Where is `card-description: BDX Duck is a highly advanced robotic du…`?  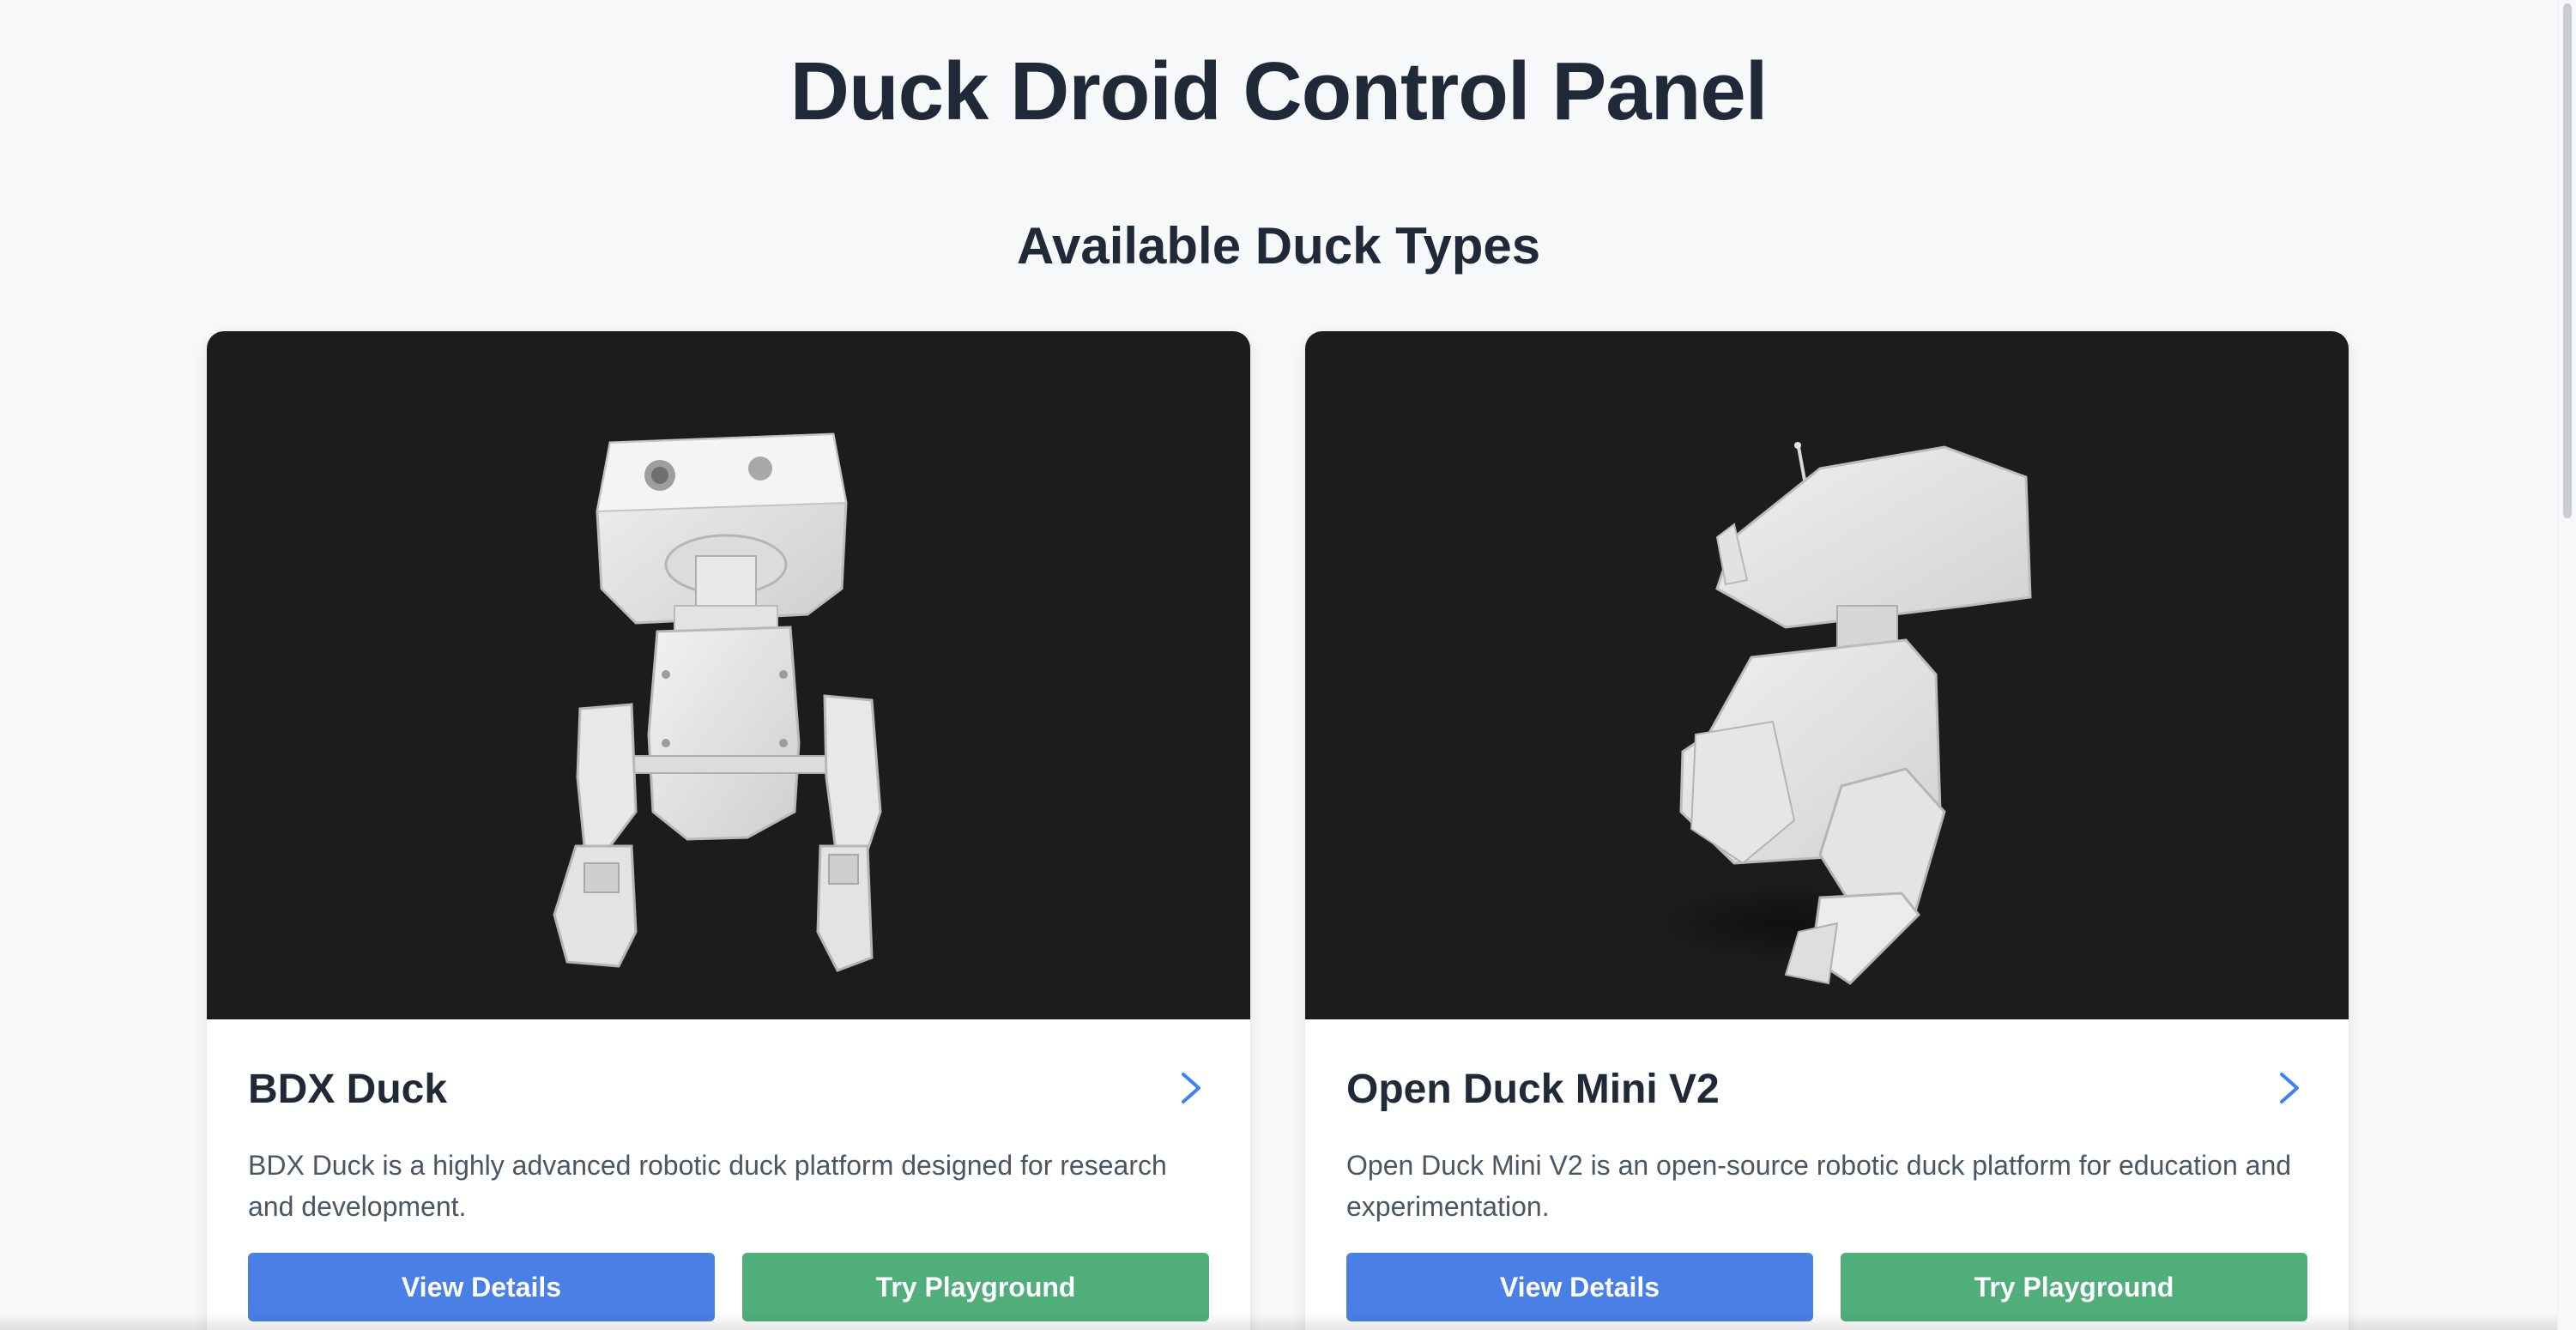 card-description: BDX Duck is a highly advanced robotic du… is located at coordinates (707, 1186).